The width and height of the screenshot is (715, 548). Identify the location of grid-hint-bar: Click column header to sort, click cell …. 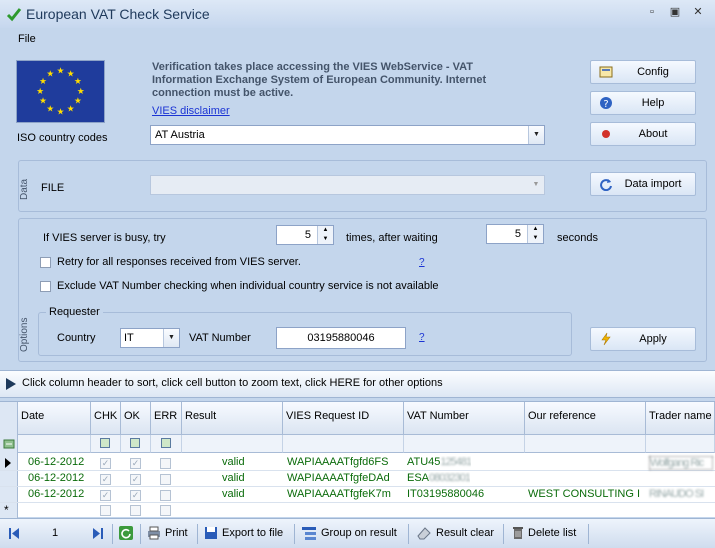
(357, 384).